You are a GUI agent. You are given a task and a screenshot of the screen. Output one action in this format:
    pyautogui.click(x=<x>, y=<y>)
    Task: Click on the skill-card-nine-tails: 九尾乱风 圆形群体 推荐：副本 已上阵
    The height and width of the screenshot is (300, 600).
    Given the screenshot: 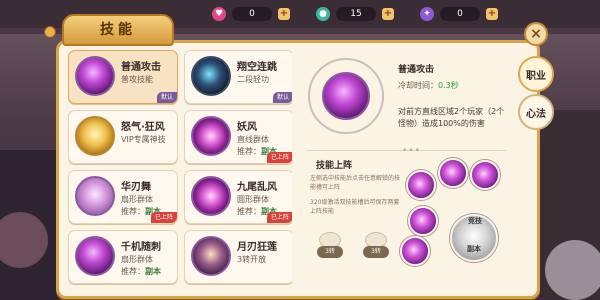 What is the action you would take?
    pyautogui.click(x=238, y=197)
    